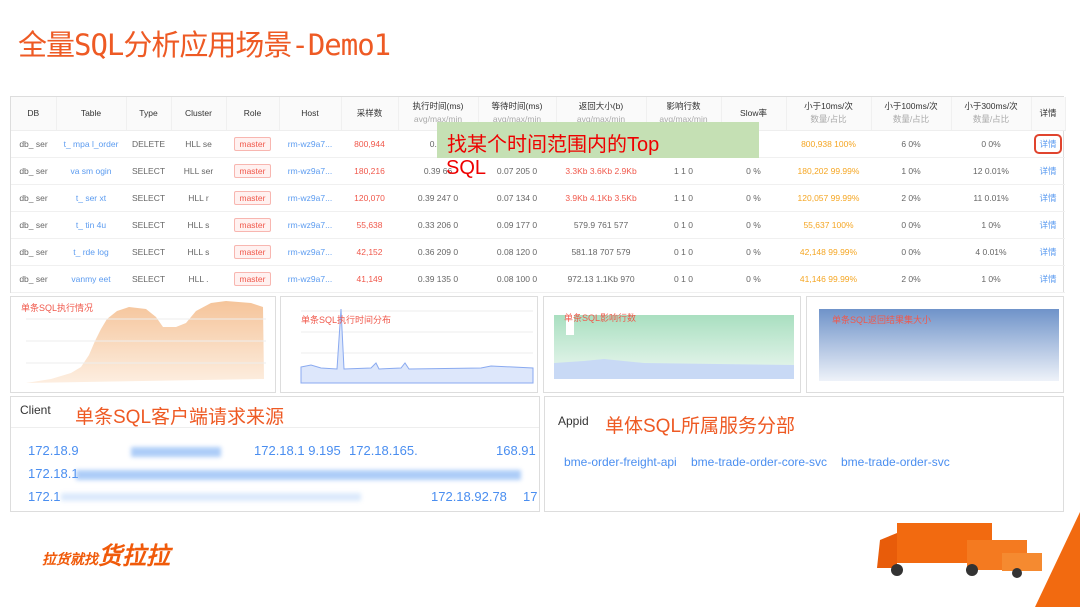  I want to click on cell-text: 55,637 100%, so click(828, 224).